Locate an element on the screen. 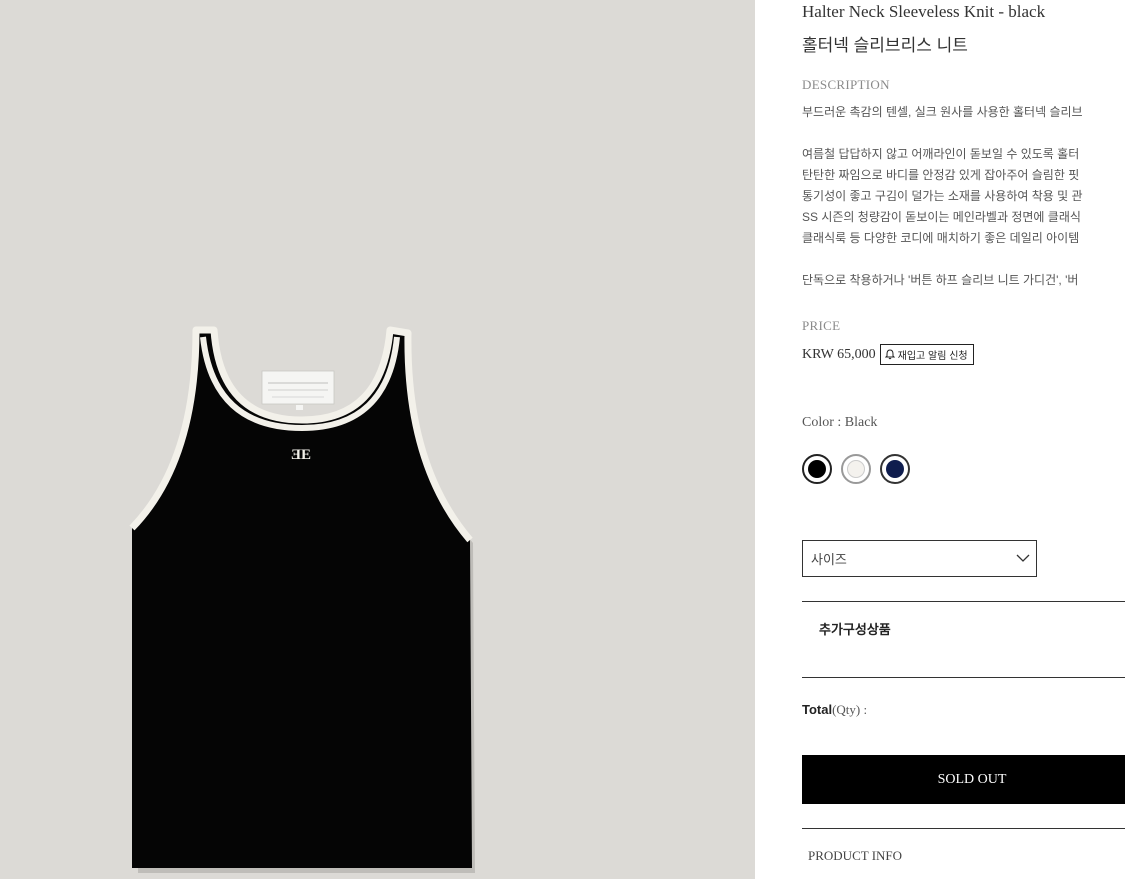 Image resolution: width=1125 pixels, height=879 pixels. description-line: 통기성이 좋고 구김이 덜가는 소재를 사용하여 착용 및 관 is located at coordinates (942, 196).